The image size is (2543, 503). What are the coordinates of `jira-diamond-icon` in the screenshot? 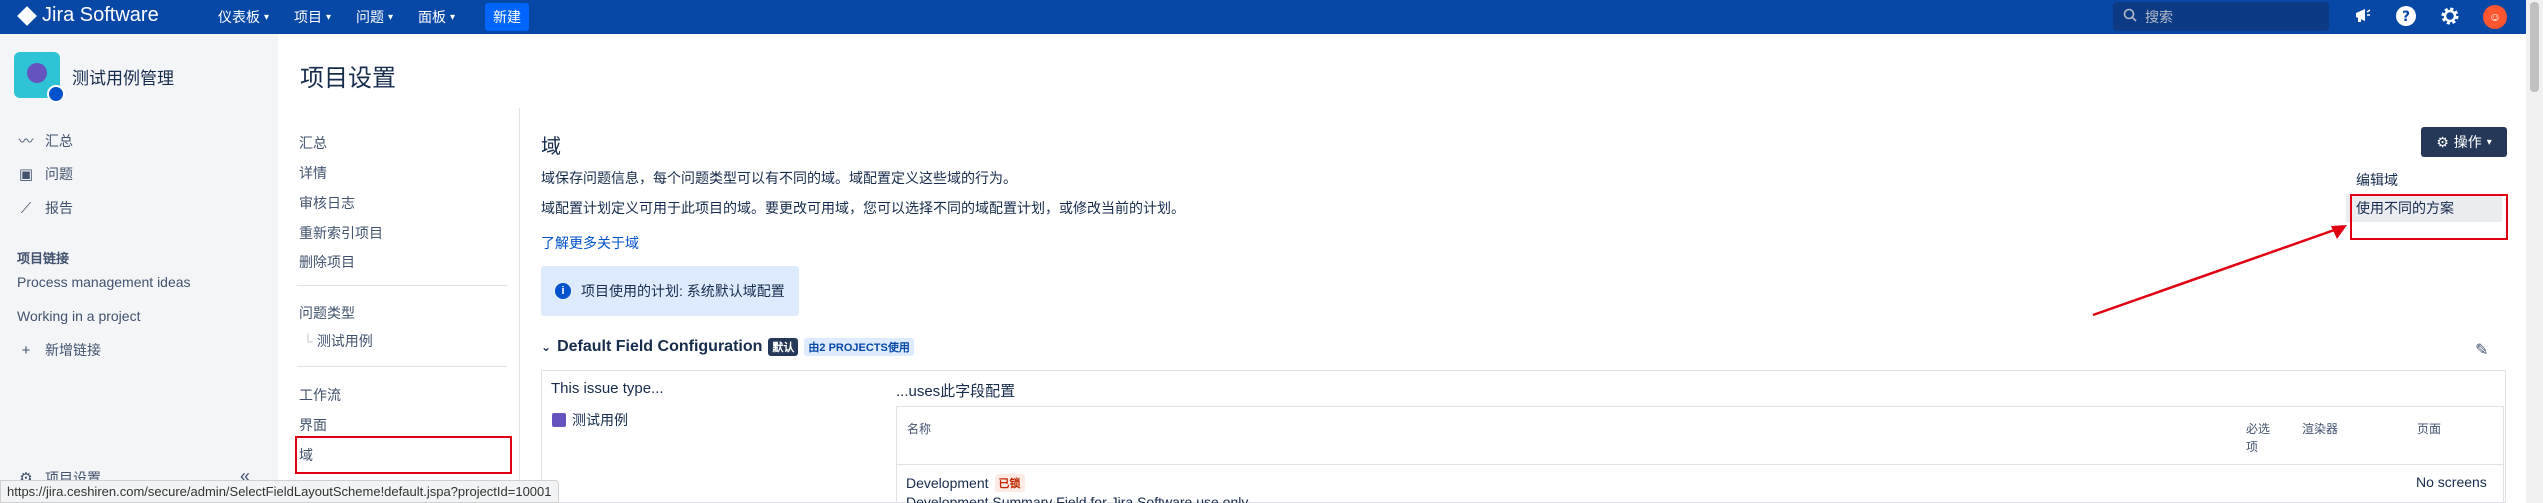 It's located at (27, 15).